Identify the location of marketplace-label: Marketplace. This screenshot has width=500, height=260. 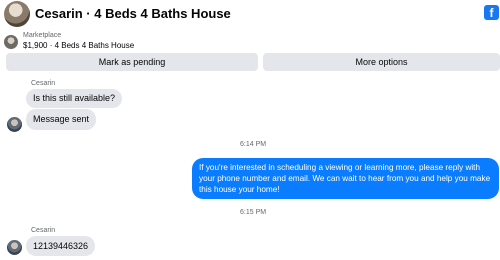
(42, 35).